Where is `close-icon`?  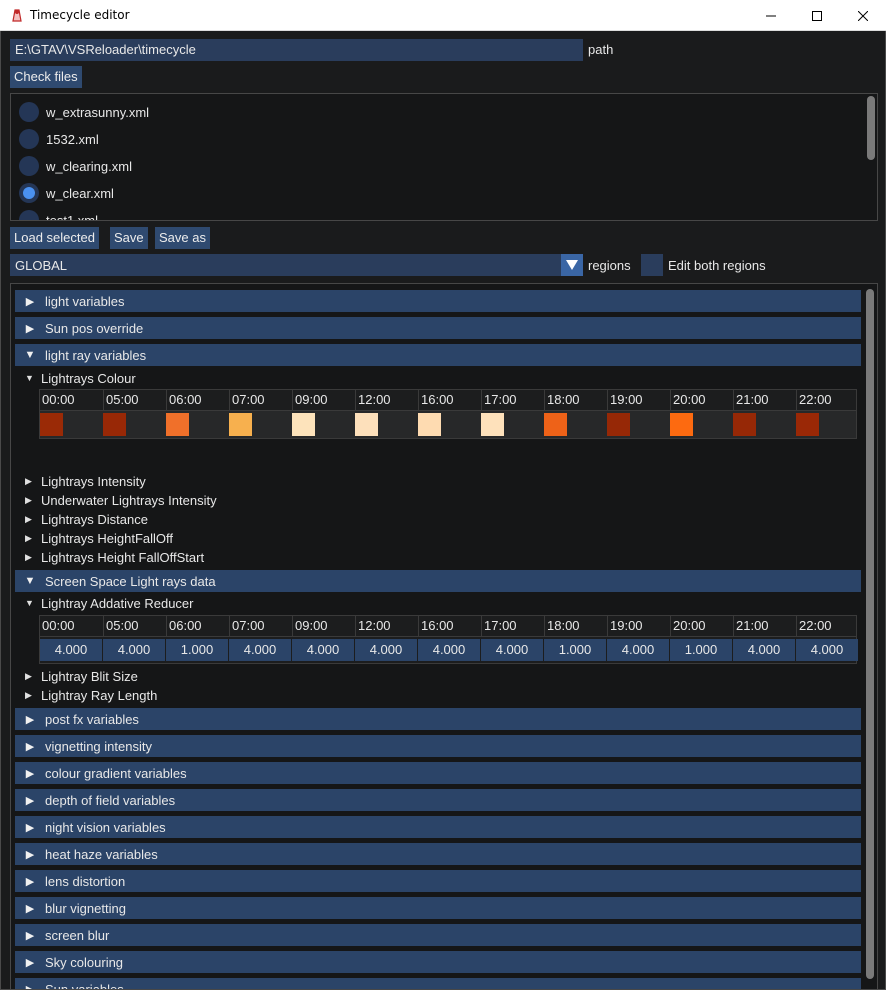 close-icon is located at coordinates (863, 15).